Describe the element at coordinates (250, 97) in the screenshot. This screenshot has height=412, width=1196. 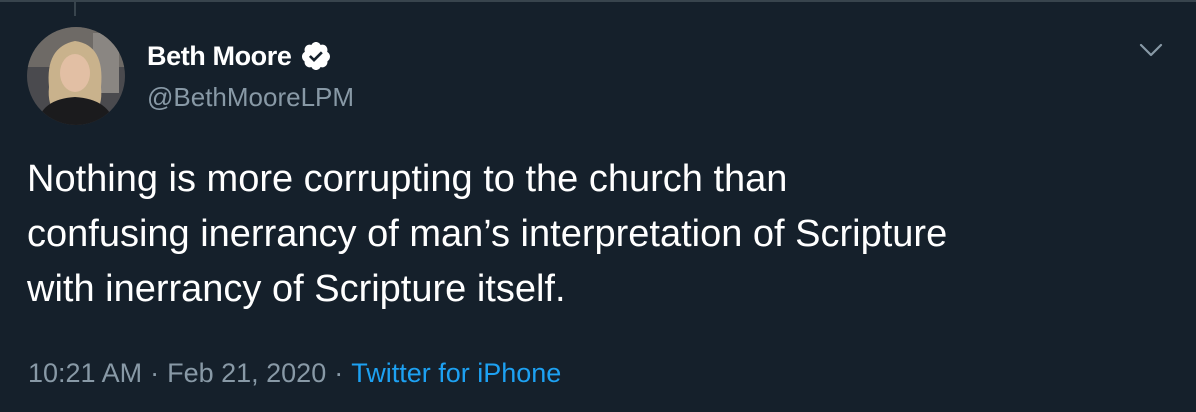
I see `author-handle: @BethMooreLPM` at that location.